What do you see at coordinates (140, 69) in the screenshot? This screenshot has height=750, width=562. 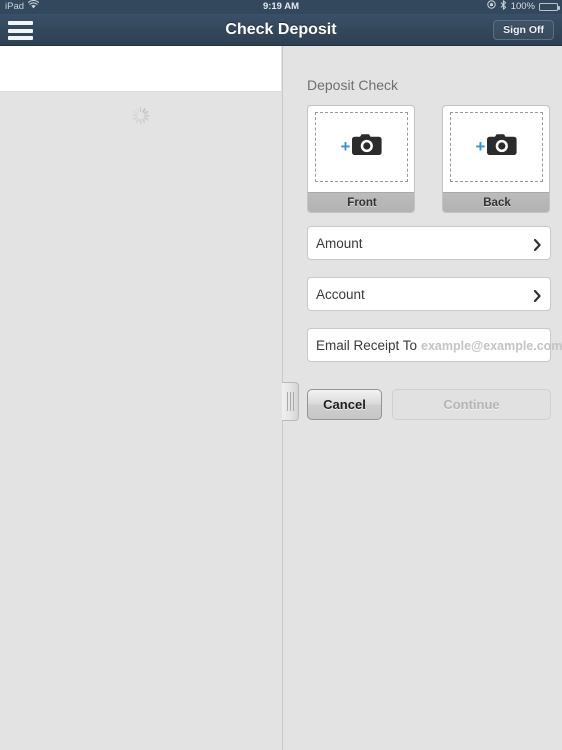 I see `left-panel-content-strip` at bounding box center [140, 69].